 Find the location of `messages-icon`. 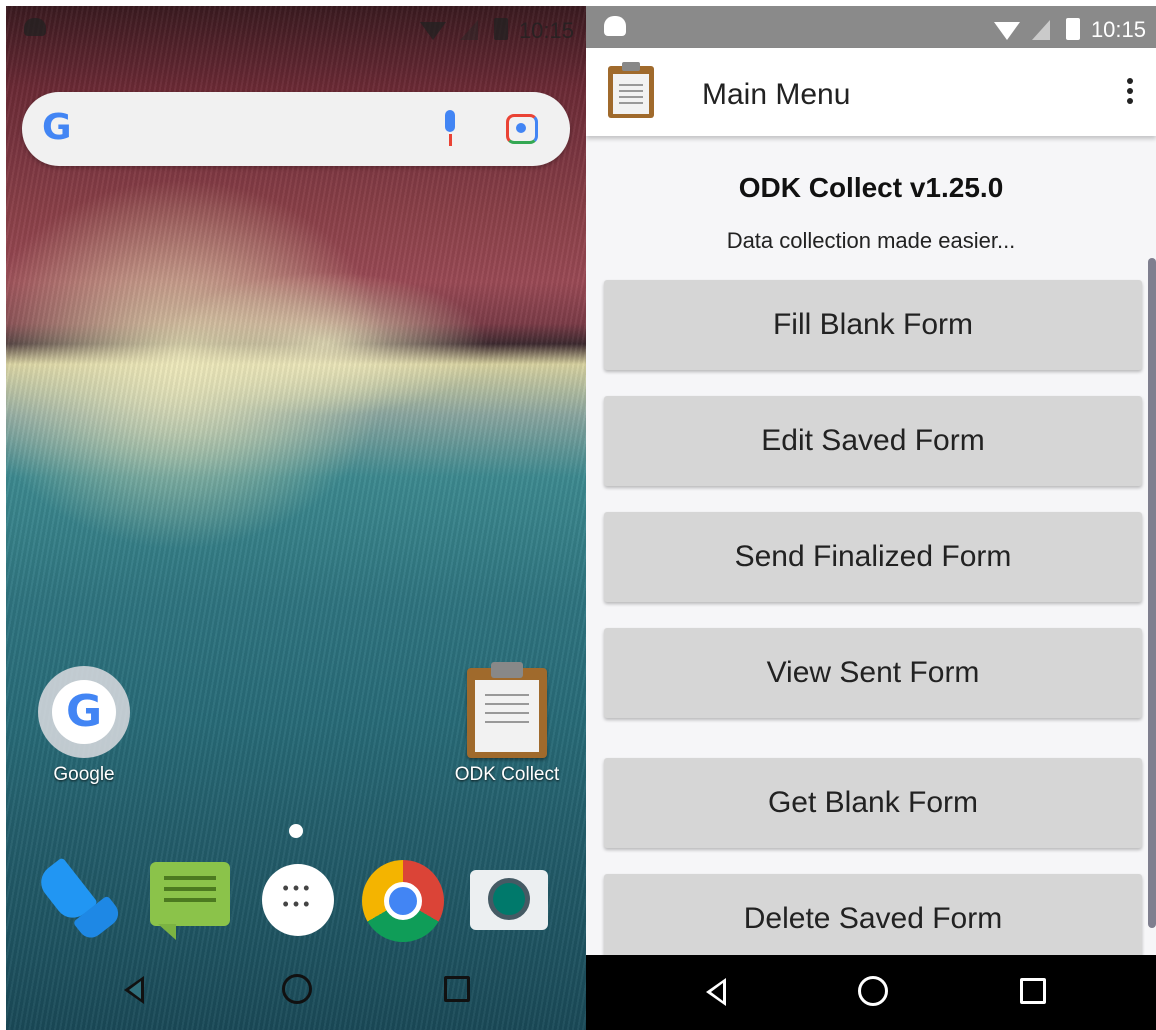

messages-icon is located at coordinates (191, 901).